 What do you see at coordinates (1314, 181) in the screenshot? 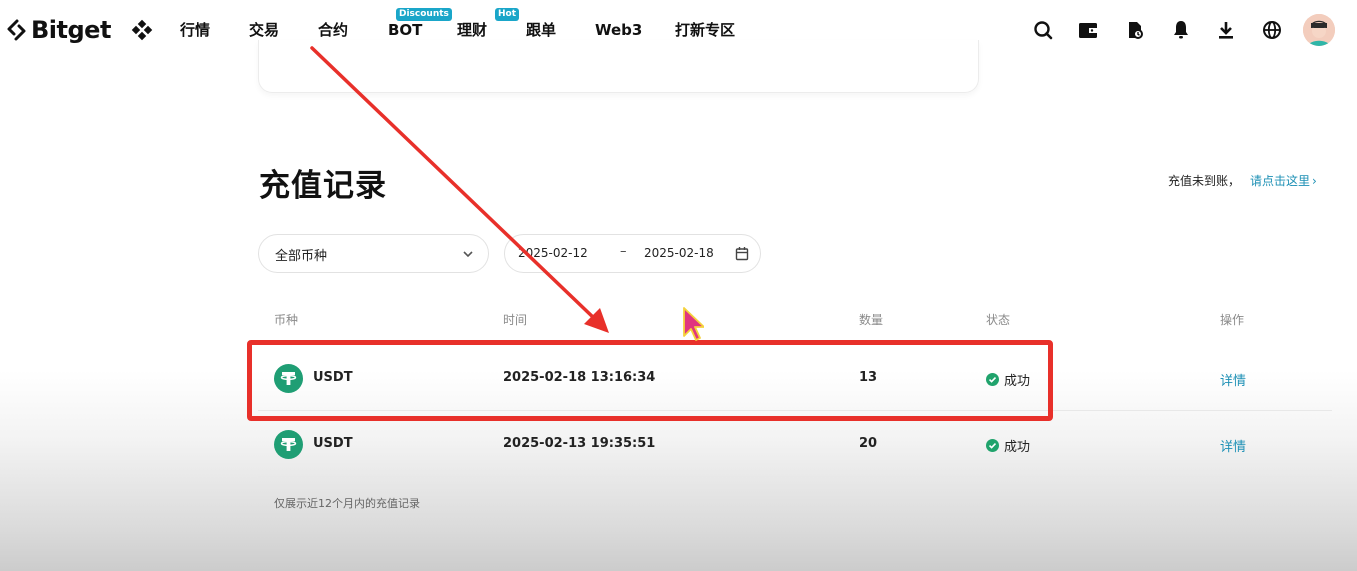
I see `chevron-right-icon: ›` at bounding box center [1314, 181].